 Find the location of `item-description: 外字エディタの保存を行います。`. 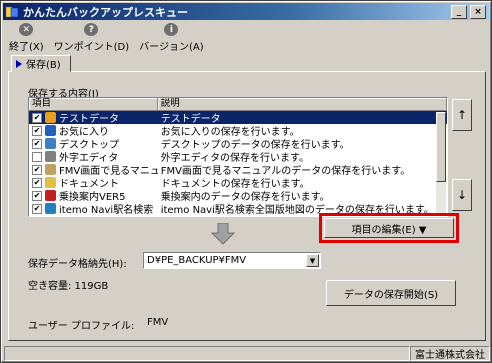

item-description: 外字エディタの保存を行います。 is located at coordinates (234, 158).